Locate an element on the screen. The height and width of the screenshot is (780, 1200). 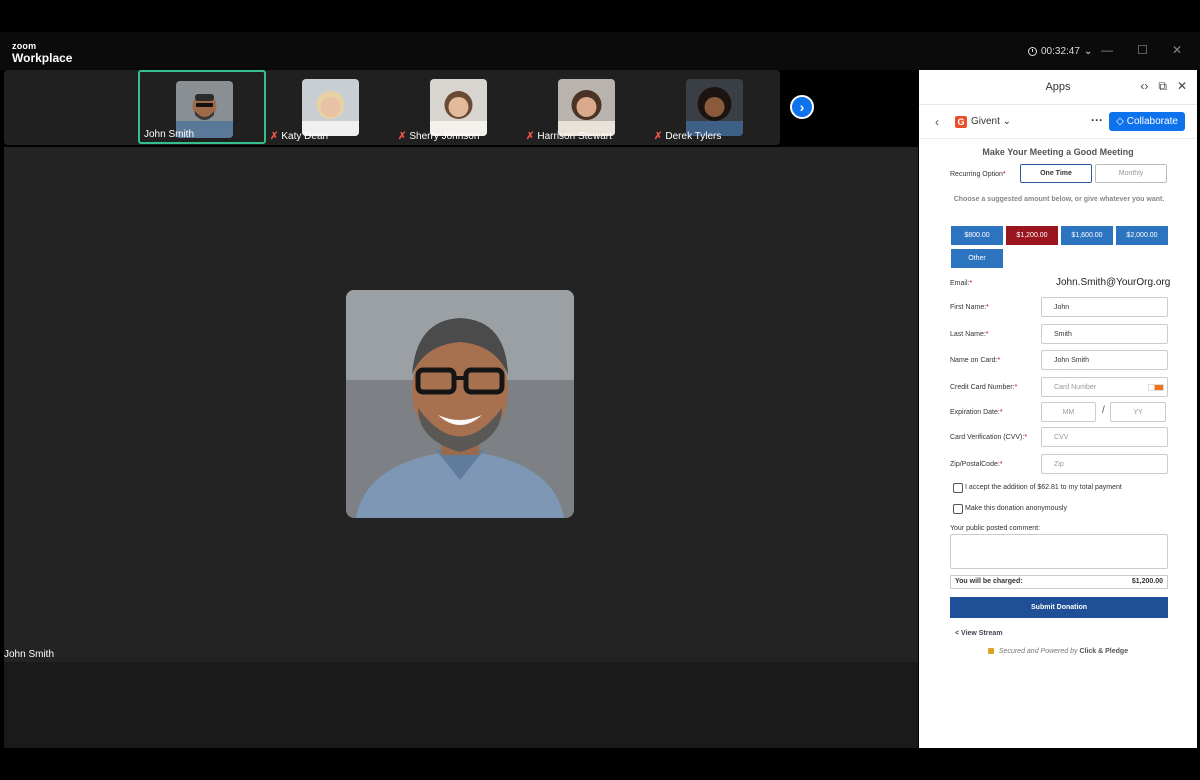
secured-brand: Click & Pledge is located at coordinates (1104, 651).